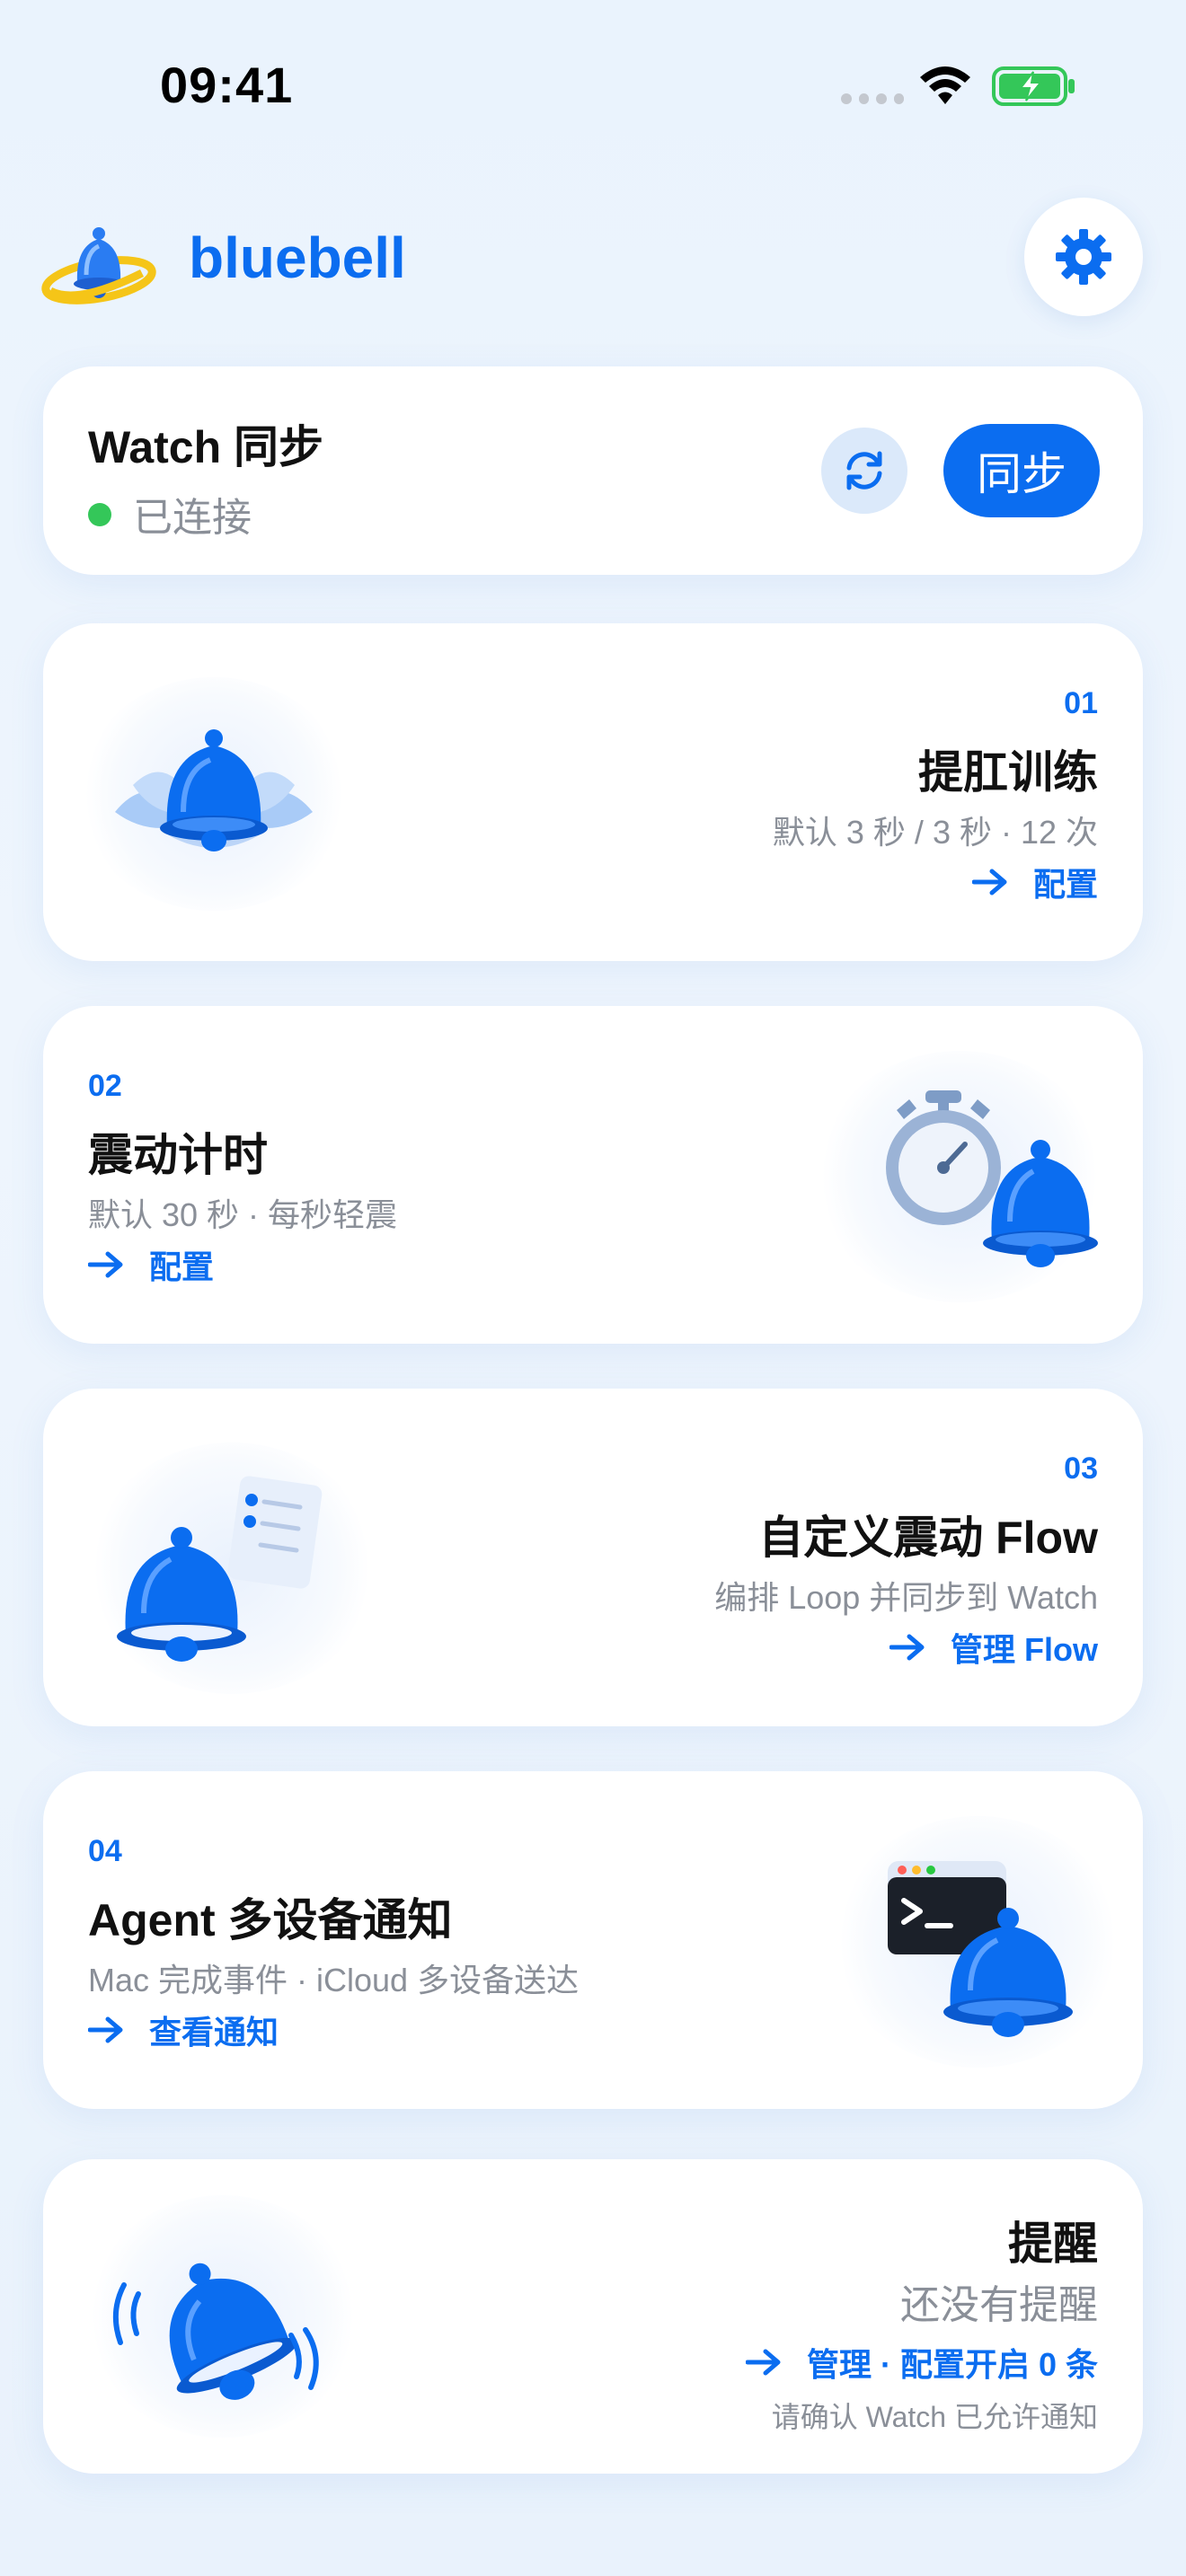 The width and height of the screenshot is (1186, 2576). Describe the element at coordinates (593, 265) in the screenshot. I see `app-header: bluebell` at that location.